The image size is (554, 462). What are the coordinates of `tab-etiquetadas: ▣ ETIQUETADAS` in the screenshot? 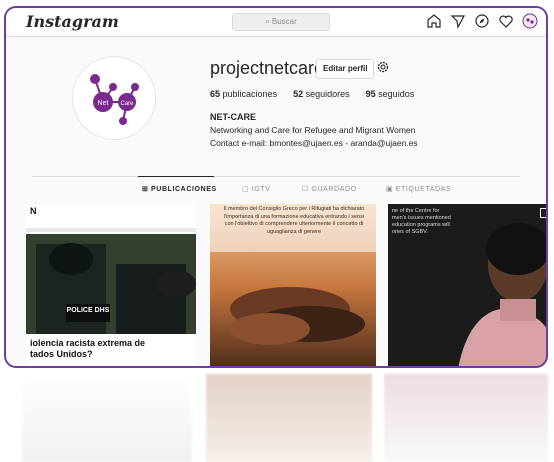 It's located at (418, 189).